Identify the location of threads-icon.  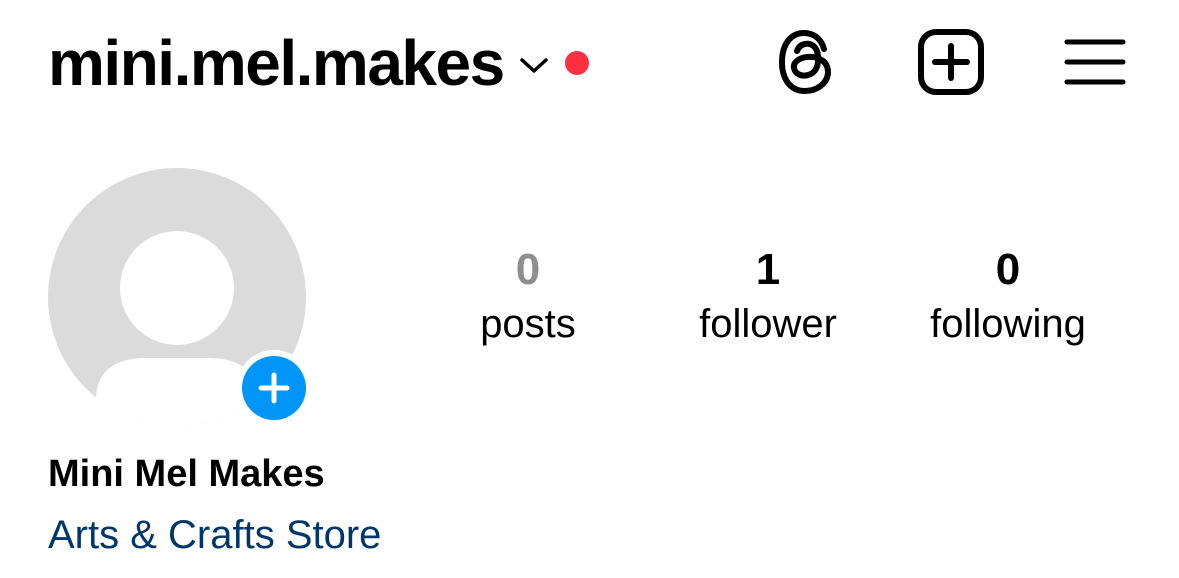
(806, 62).